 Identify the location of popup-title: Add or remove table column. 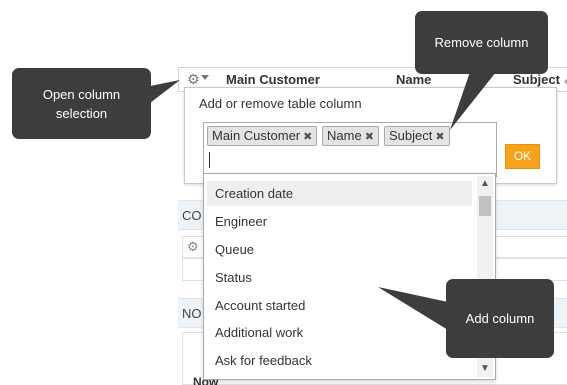
(280, 103).